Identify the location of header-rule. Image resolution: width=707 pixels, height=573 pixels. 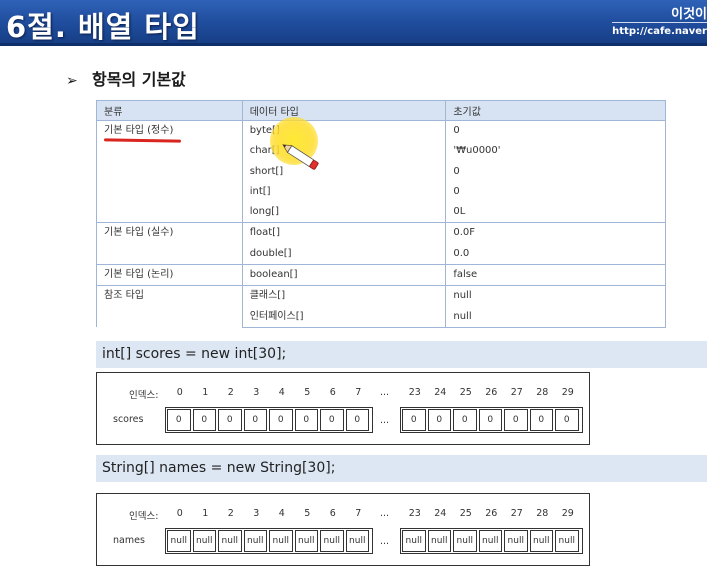
(659, 22).